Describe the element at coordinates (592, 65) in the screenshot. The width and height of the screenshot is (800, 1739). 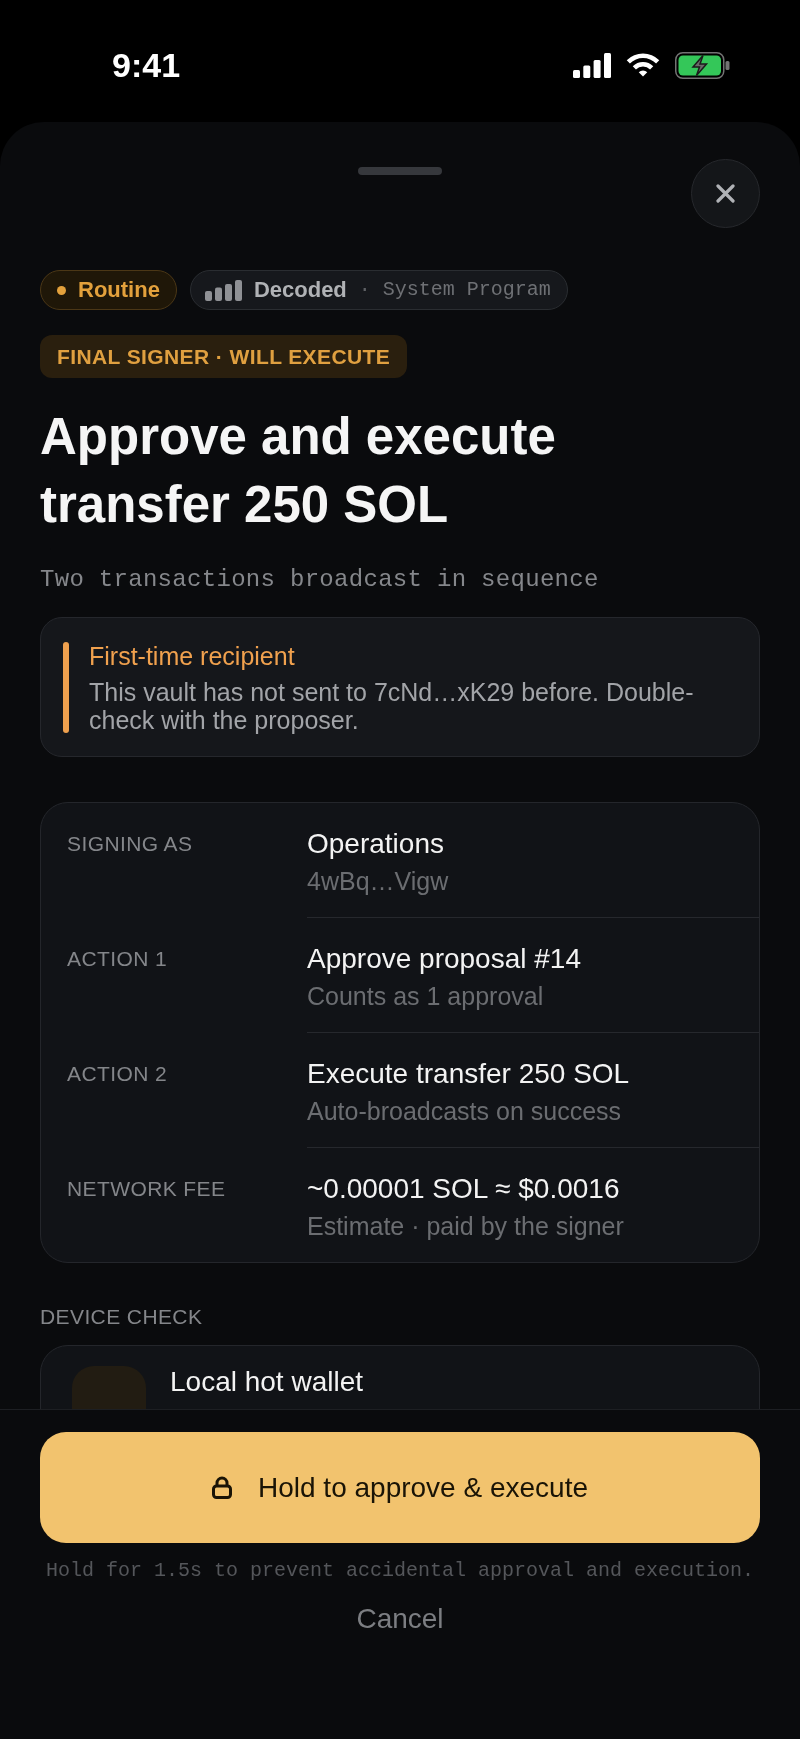
I see `signal-icon` at that location.